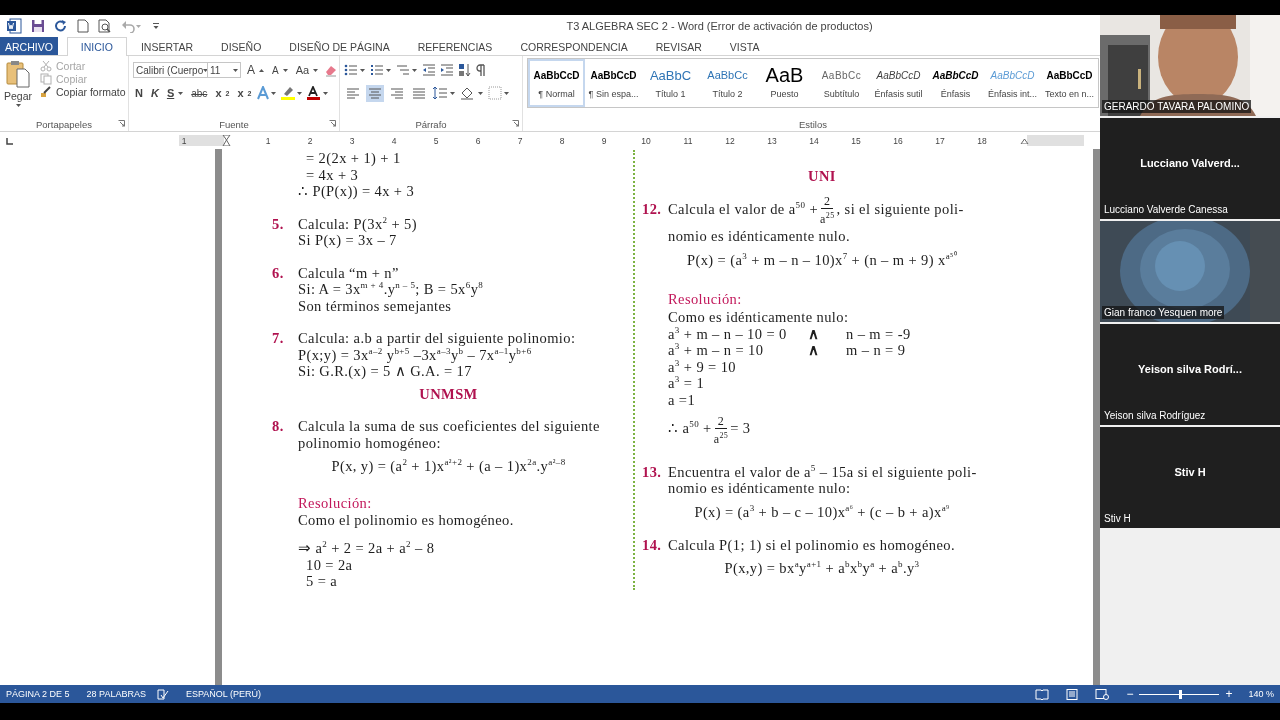  I want to click on participant-name: Lucciano Valverde Canessa, so click(1166, 209).